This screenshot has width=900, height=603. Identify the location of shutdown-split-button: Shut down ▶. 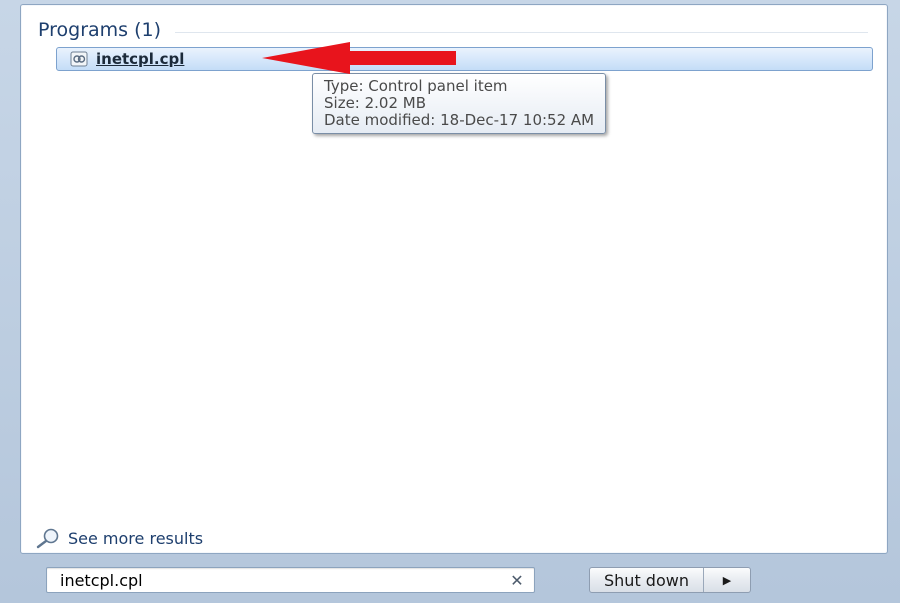
(670, 580).